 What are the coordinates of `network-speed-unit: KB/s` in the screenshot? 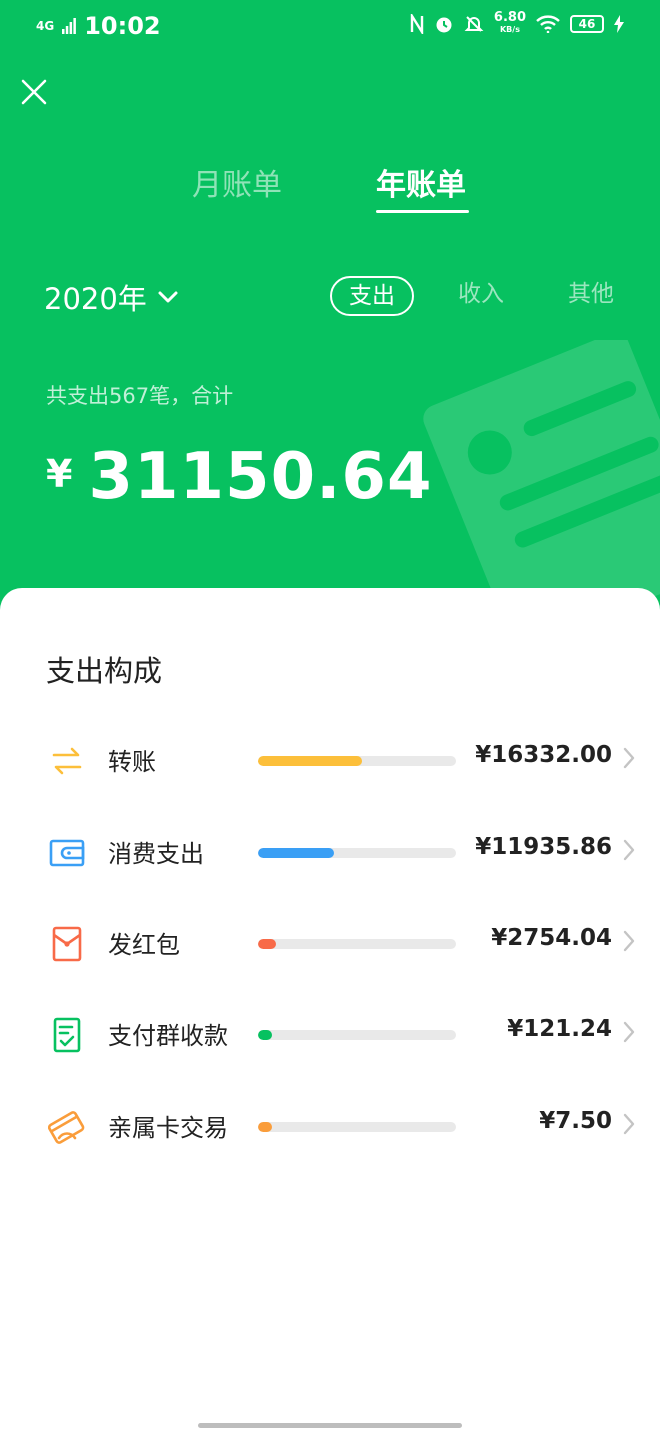 It's located at (509, 29).